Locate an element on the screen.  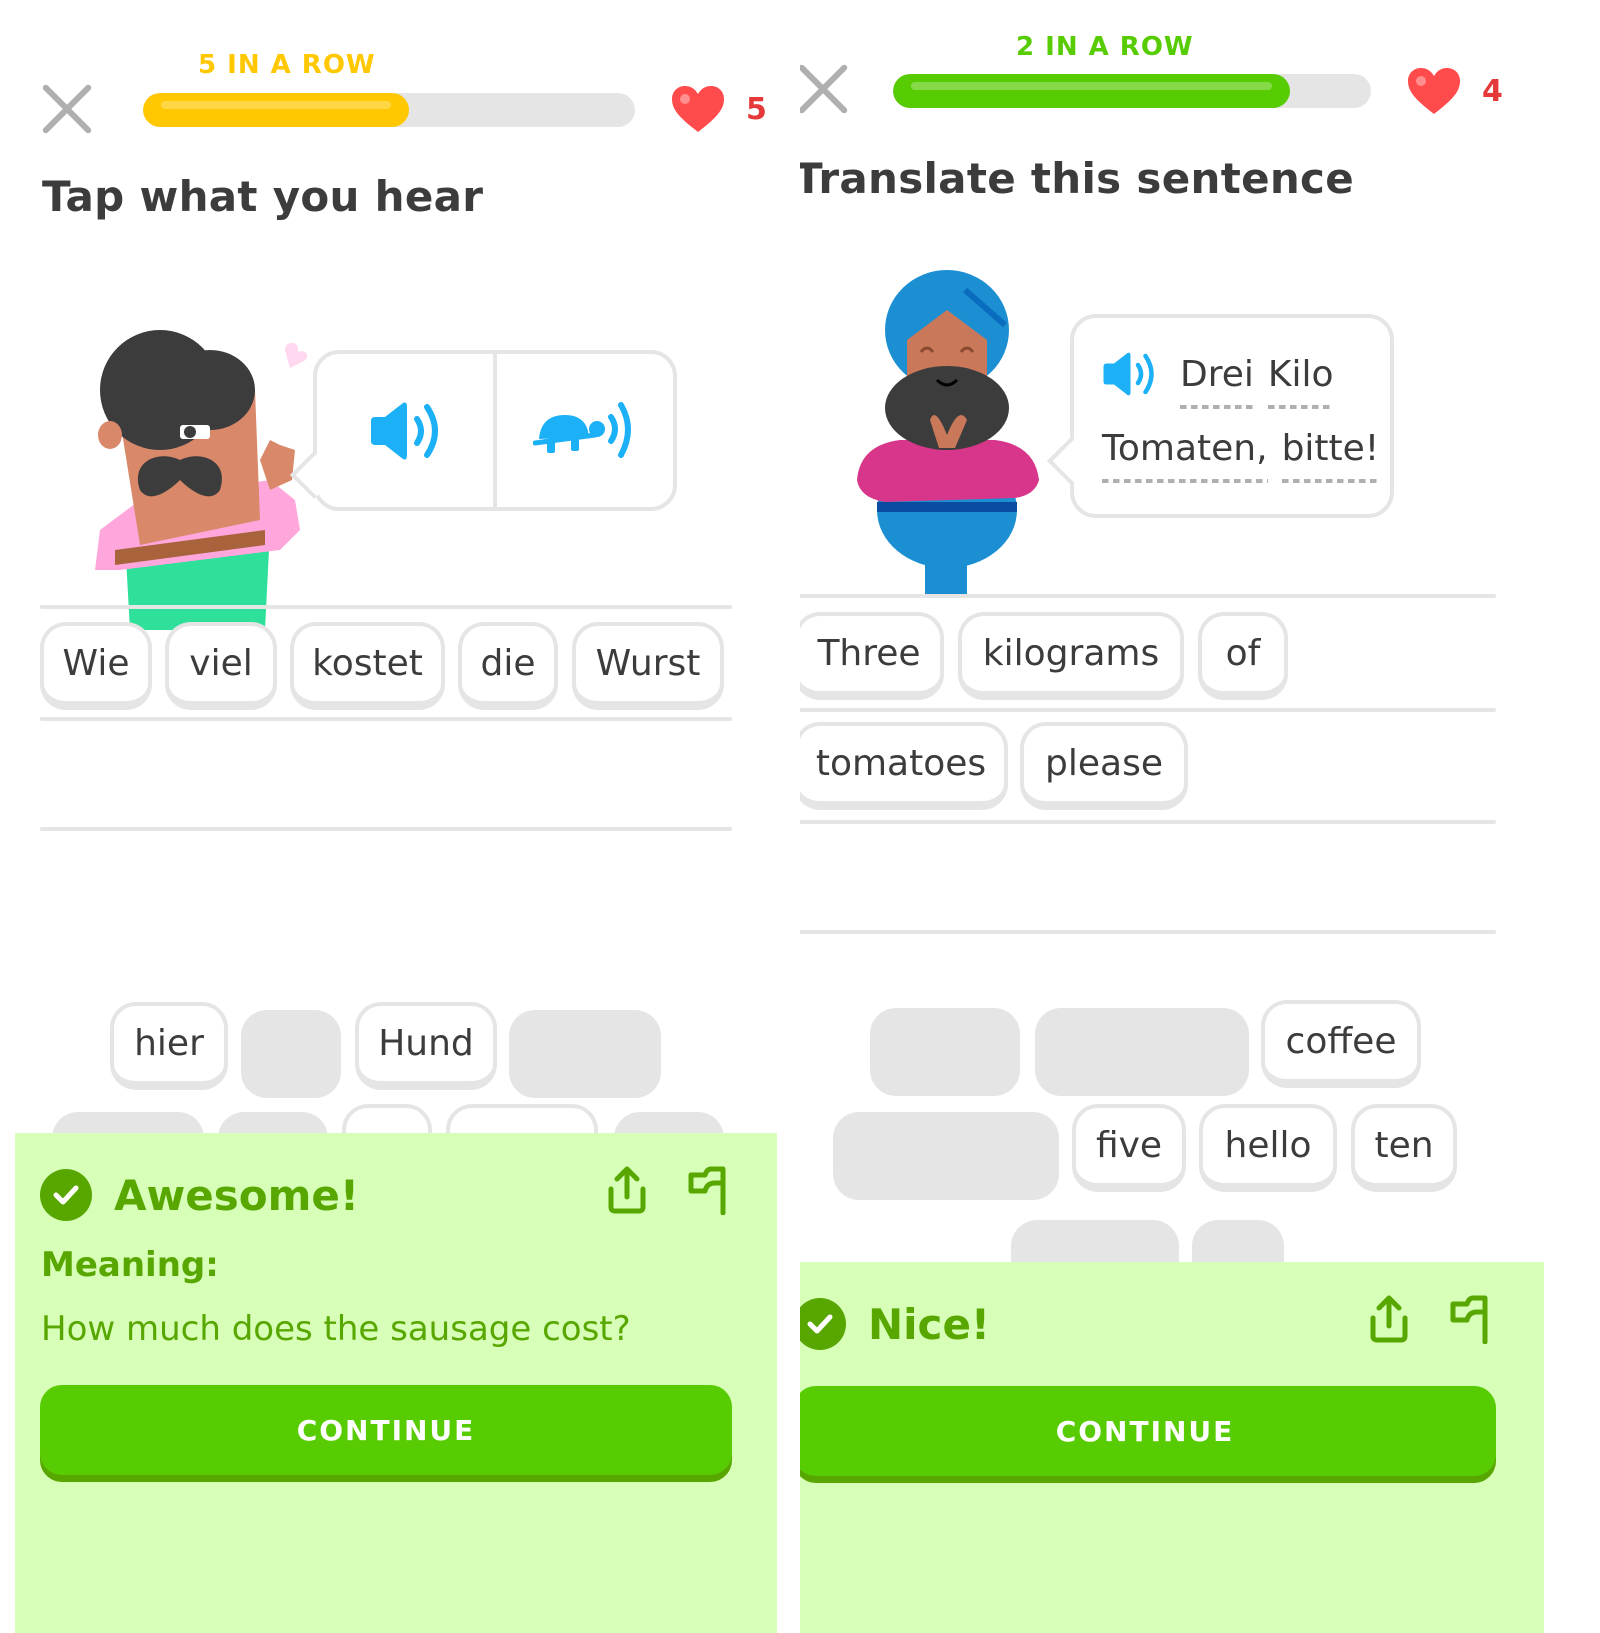
hearts-counter: 4 is located at coordinates (1454, 91).